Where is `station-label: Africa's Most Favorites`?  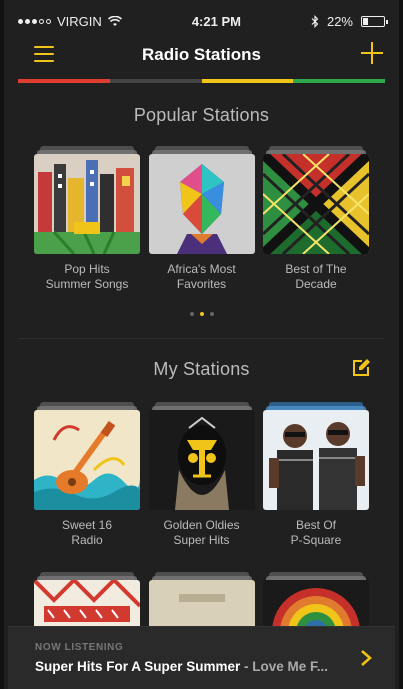 station-label: Africa's Most Favorites is located at coordinates (201, 276).